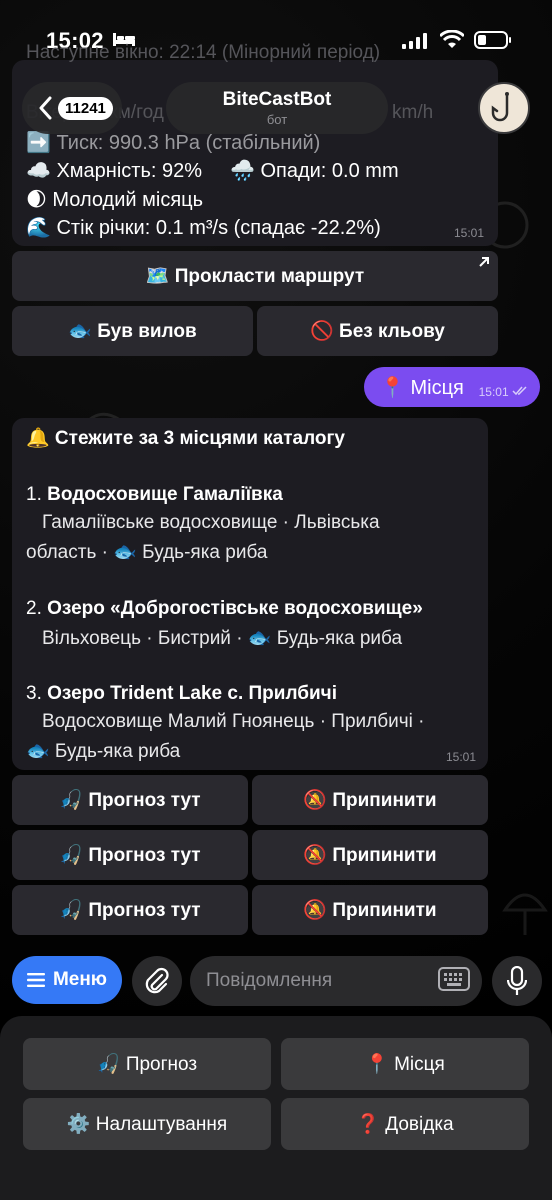 Image resolution: width=552 pixels, height=1200 pixels. What do you see at coordinates (525, 914) in the screenshot?
I see `umbrella-doodle-icon` at bounding box center [525, 914].